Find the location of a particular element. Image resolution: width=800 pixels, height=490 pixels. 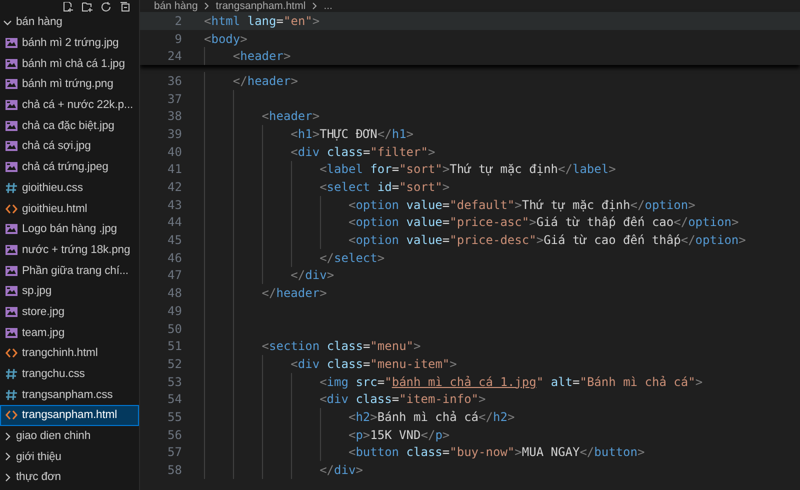

line-number: 45 is located at coordinates (174, 240).